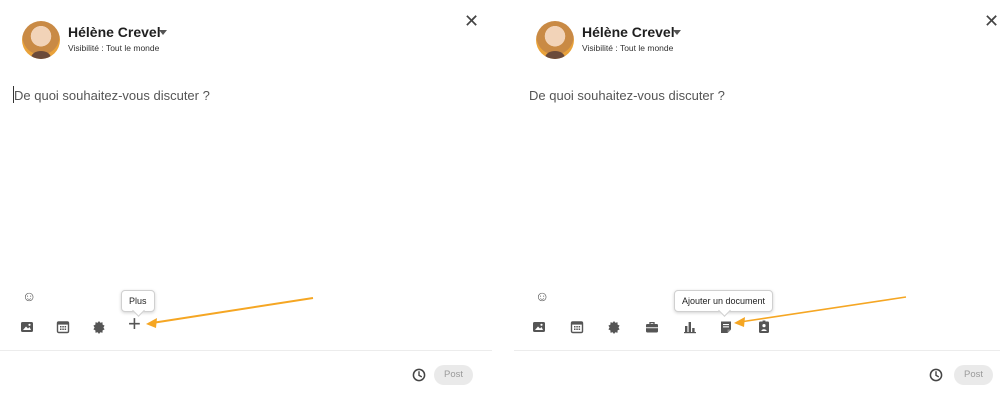 Image resolution: width=1000 pixels, height=400 pixels. What do you see at coordinates (726, 327) in the screenshot?
I see `document-icon` at bounding box center [726, 327].